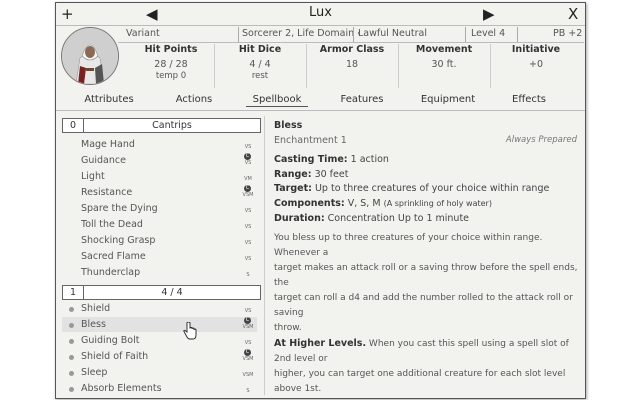  Describe the element at coordinates (121, 388) in the screenshot. I see `spell-name: Absorb Elements` at that location.